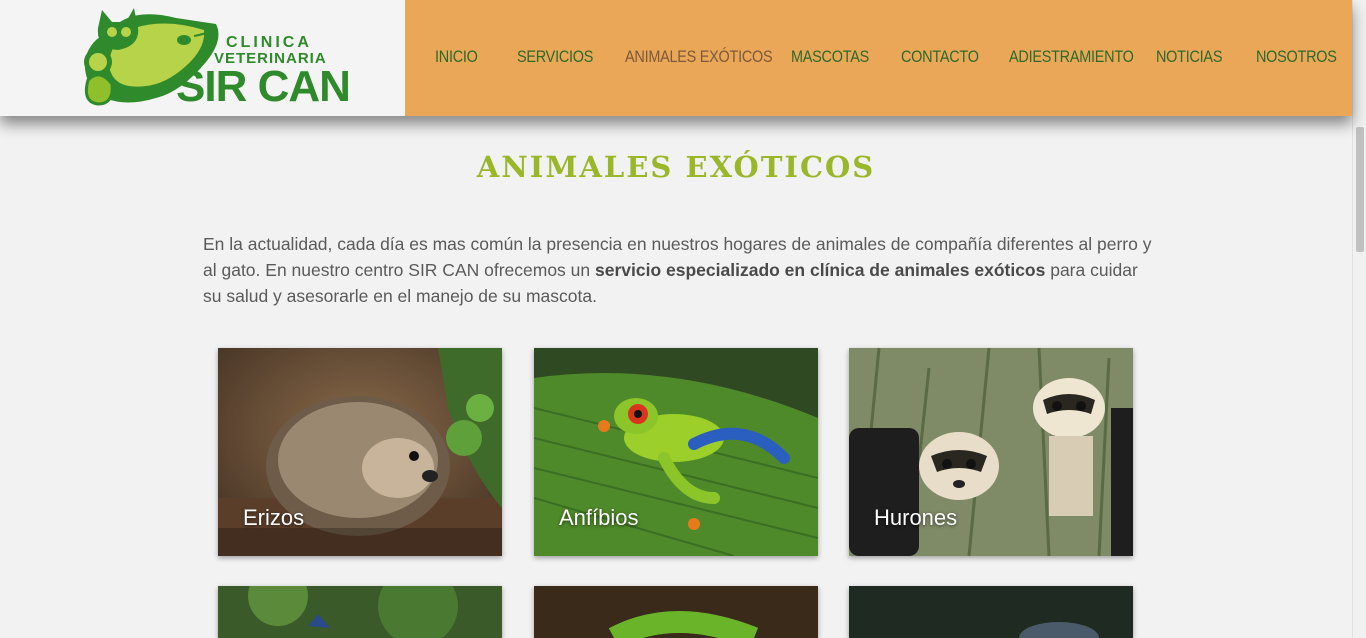  Describe the element at coordinates (1071, 57) in the screenshot. I see `nav-item-adiestramiento: ADIESTRAMIENTO` at that location.